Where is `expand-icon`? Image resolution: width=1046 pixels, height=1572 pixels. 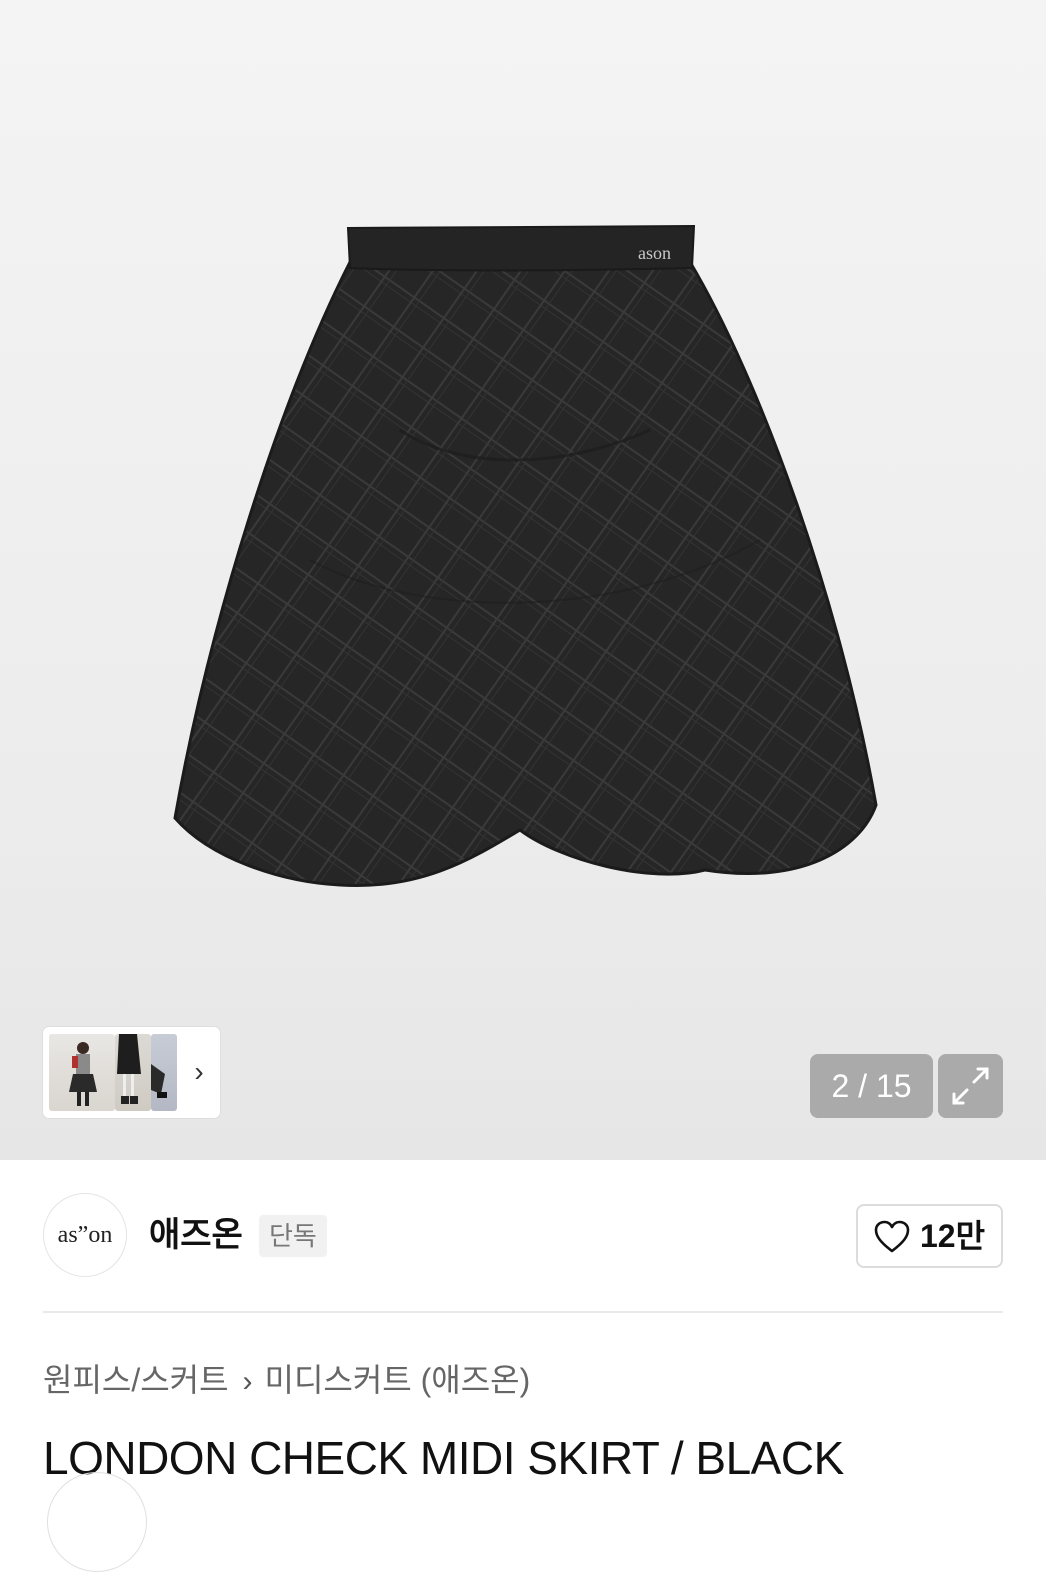 expand-icon is located at coordinates (970, 1086).